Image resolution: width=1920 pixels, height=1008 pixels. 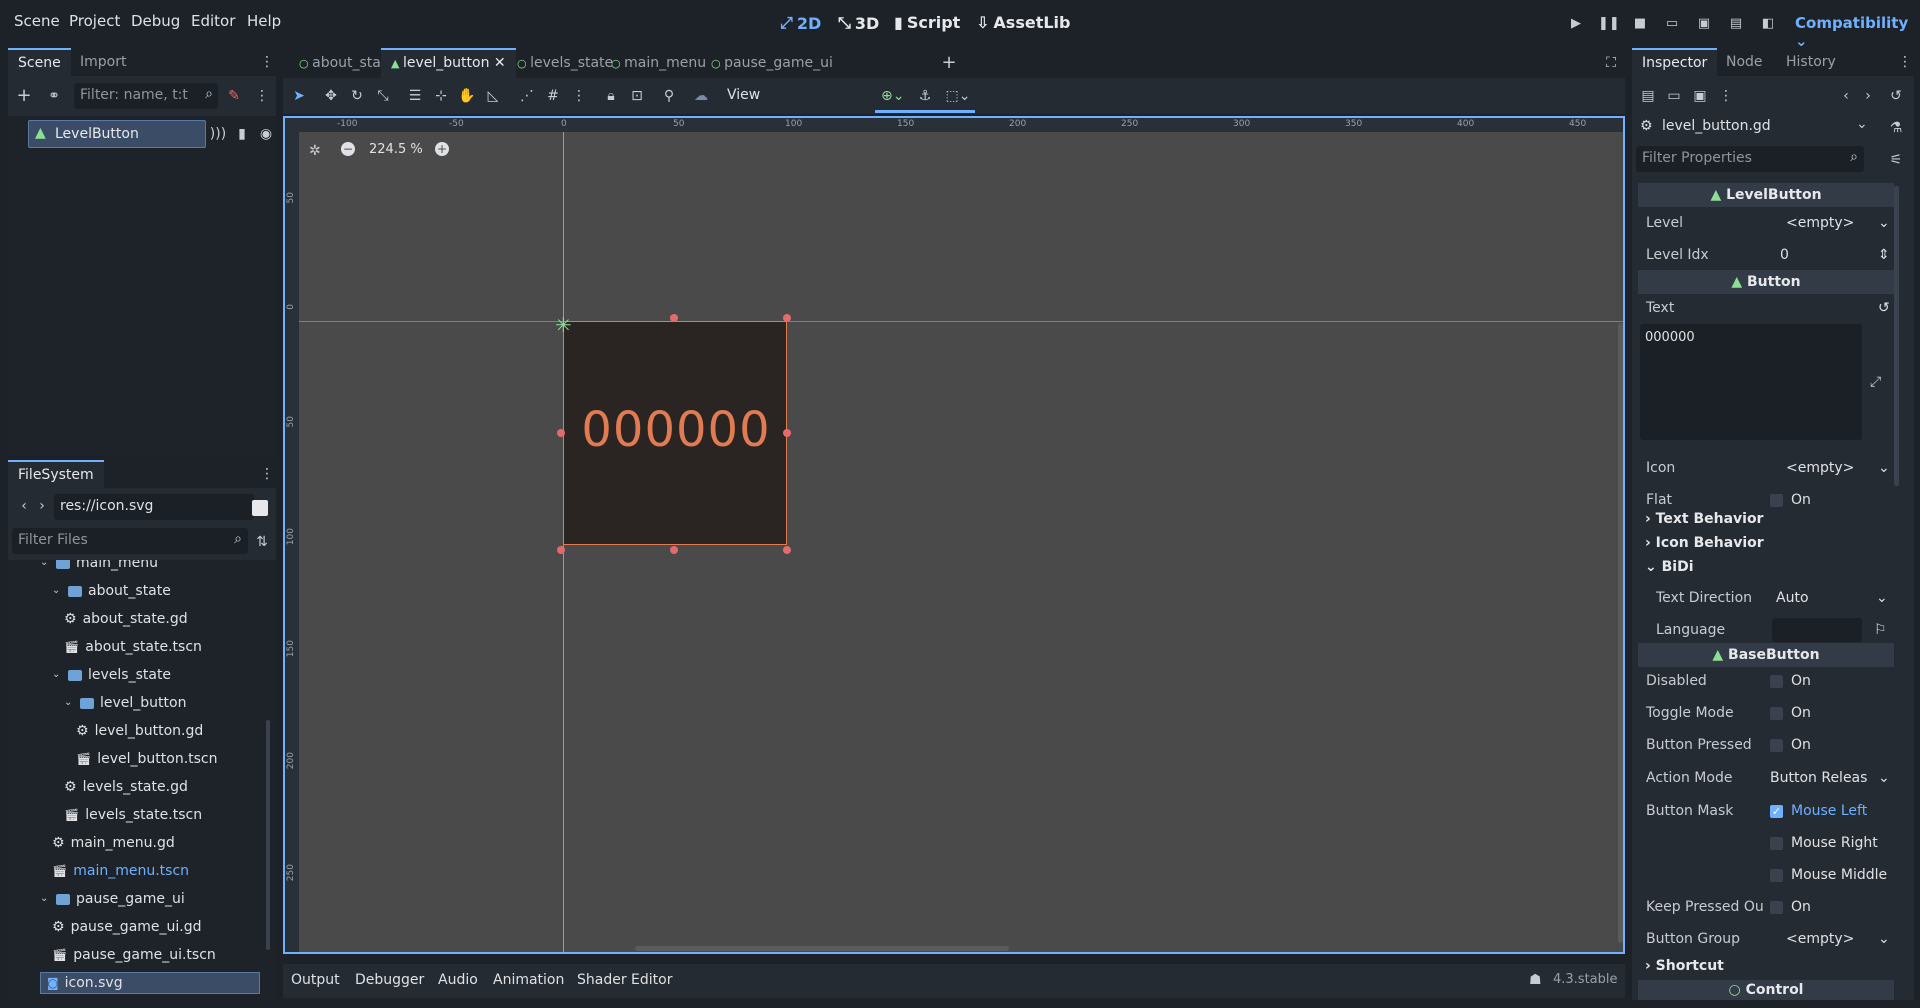 What do you see at coordinates (1884, 308) in the screenshot?
I see `revert-icon: ↺` at bounding box center [1884, 308].